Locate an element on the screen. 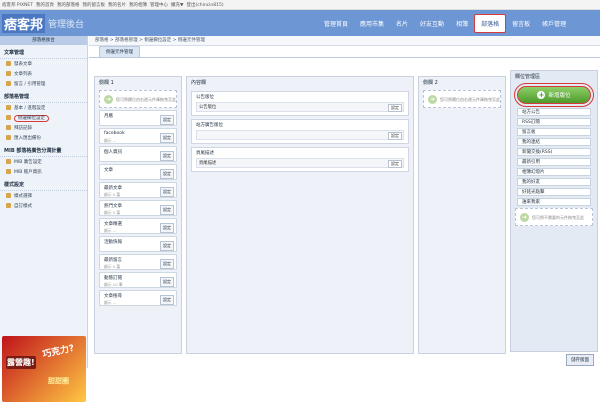  top-link: 我的名片 is located at coordinates (117, 5).